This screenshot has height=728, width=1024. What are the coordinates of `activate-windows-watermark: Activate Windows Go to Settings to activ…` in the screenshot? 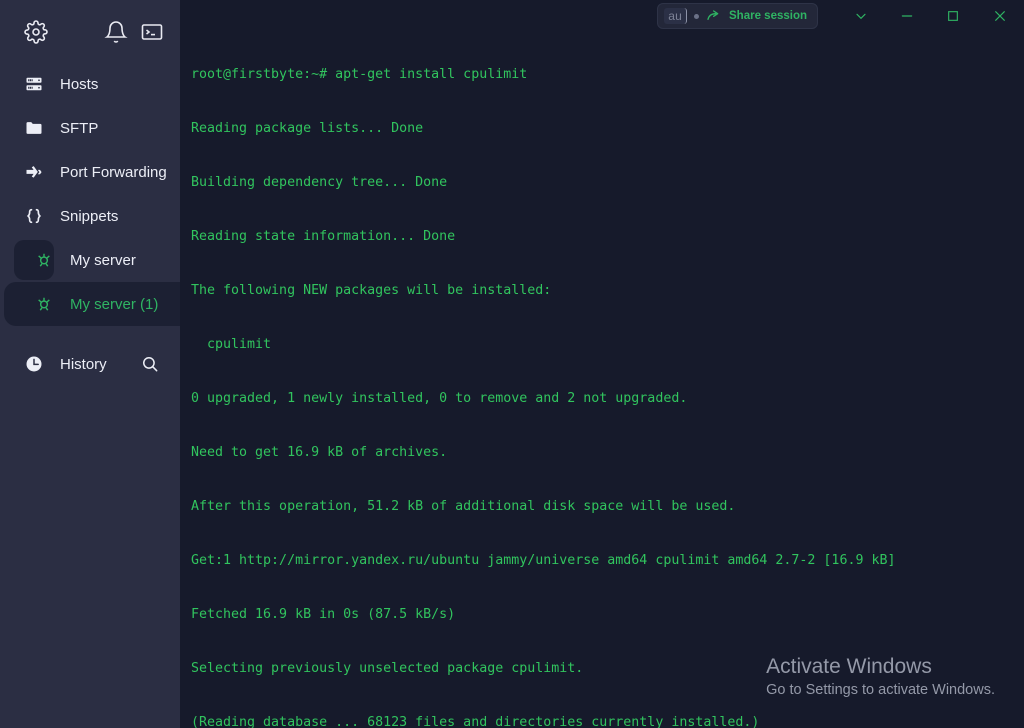 It's located at (880, 676).